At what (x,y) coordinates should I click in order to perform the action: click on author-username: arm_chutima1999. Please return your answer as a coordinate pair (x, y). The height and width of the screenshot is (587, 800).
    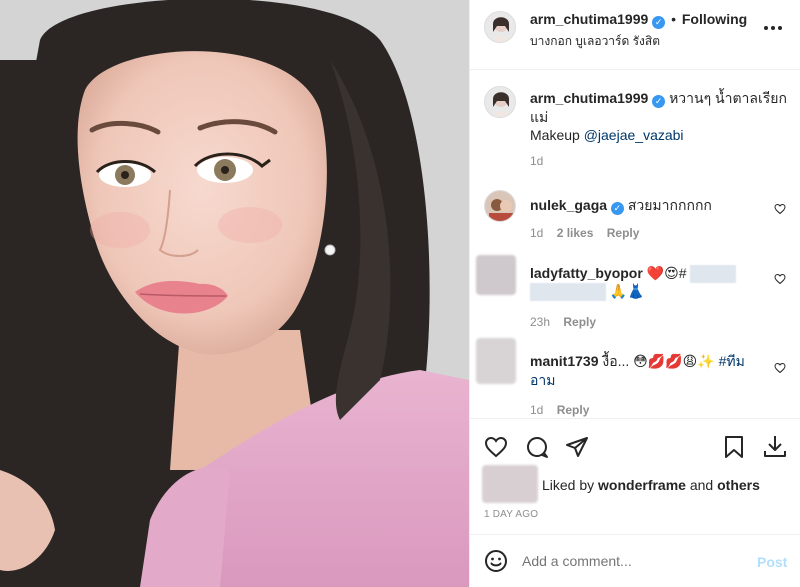
    Looking at the image, I should click on (589, 19).